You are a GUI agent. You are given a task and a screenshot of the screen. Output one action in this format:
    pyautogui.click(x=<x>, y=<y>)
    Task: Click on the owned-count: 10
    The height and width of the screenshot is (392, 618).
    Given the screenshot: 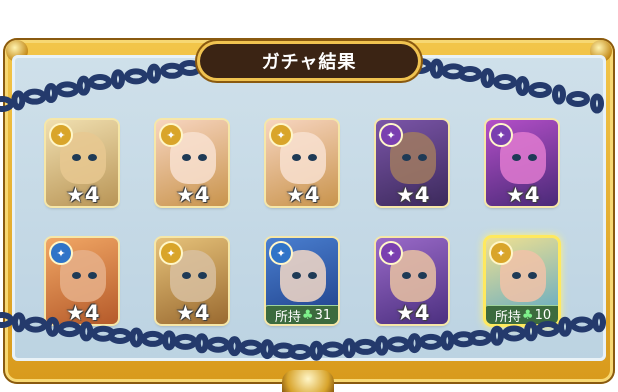 What is the action you would take?
    pyautogui.click(x=543, y=315)
    